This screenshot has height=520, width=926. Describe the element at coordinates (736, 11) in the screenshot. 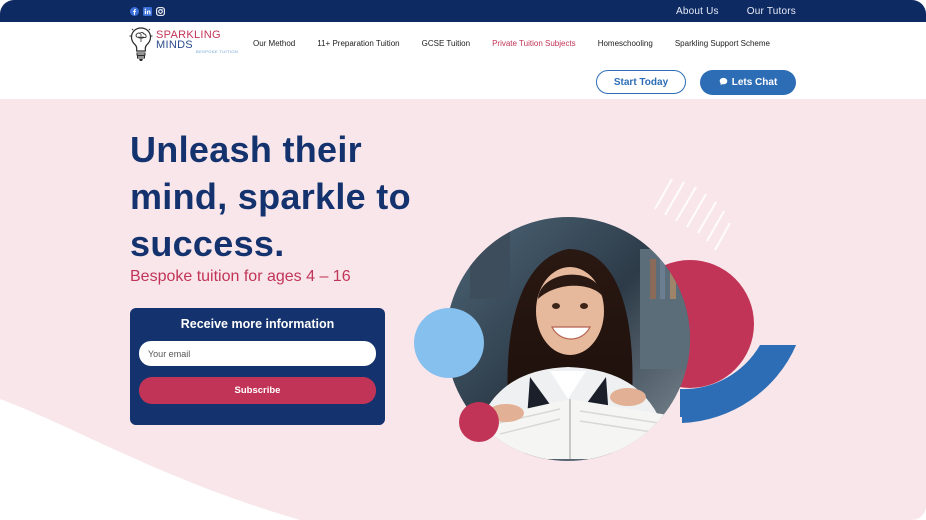

I see `top-nav: About Us Our Tutors` at that location.